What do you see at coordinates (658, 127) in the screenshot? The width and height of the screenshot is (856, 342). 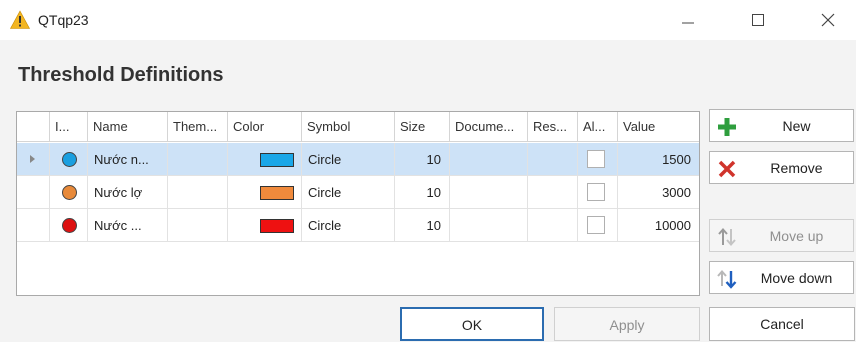 I see `column-header-value: Value` at bounding box center [658, 127].